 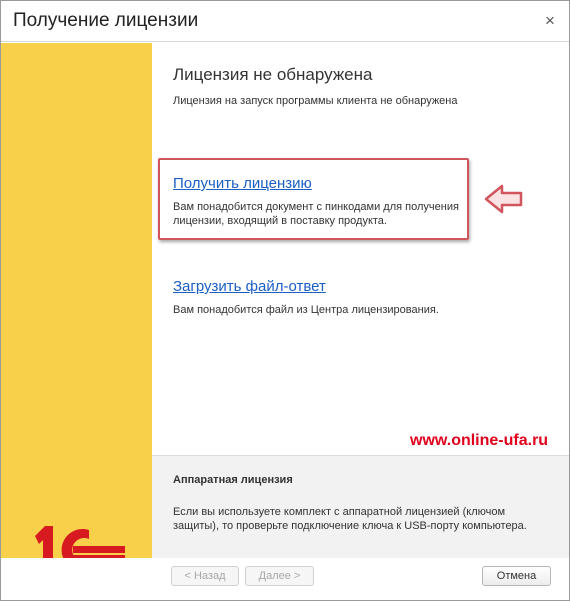 What do you see at coordinates (285, 21) in the screenshot?
I see `title-bar: Получение лицензии ×` at bounding box center [285, 21].